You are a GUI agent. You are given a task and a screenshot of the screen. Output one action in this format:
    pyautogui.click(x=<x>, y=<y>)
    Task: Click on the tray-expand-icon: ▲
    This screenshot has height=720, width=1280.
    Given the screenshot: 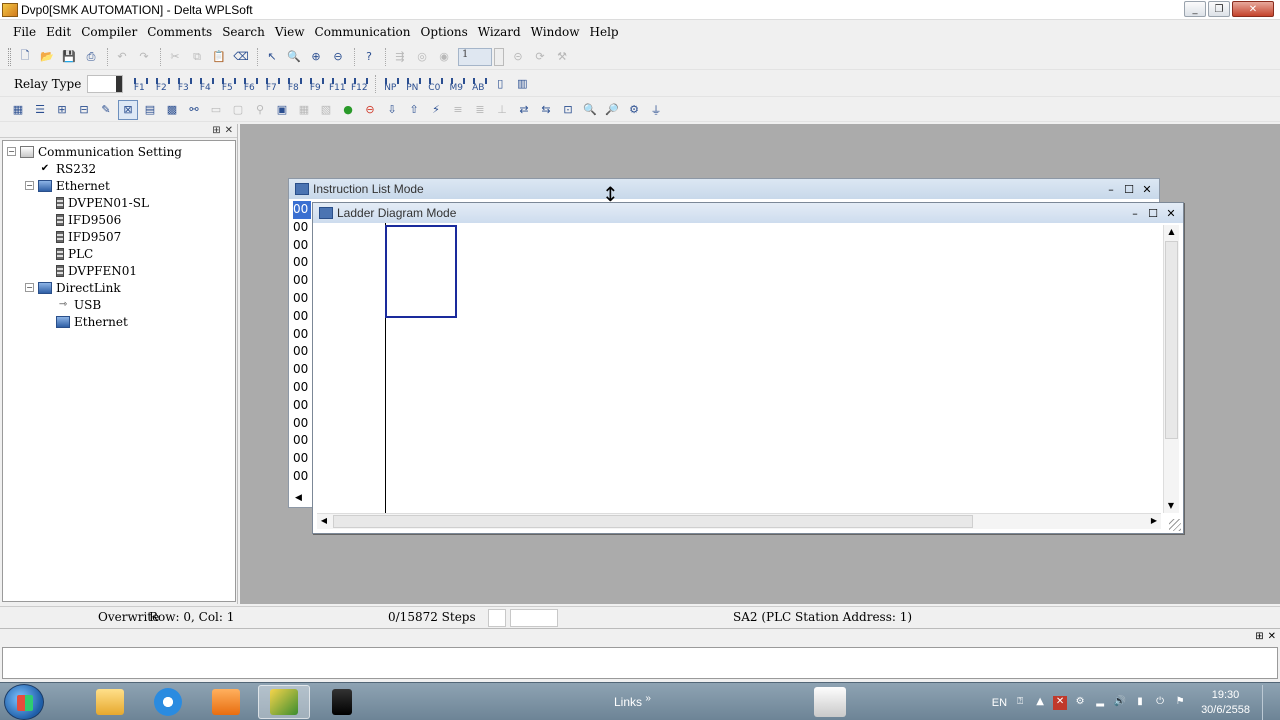 What is the action you would take?
    pyautogui.click(x=1040, y=703)
    